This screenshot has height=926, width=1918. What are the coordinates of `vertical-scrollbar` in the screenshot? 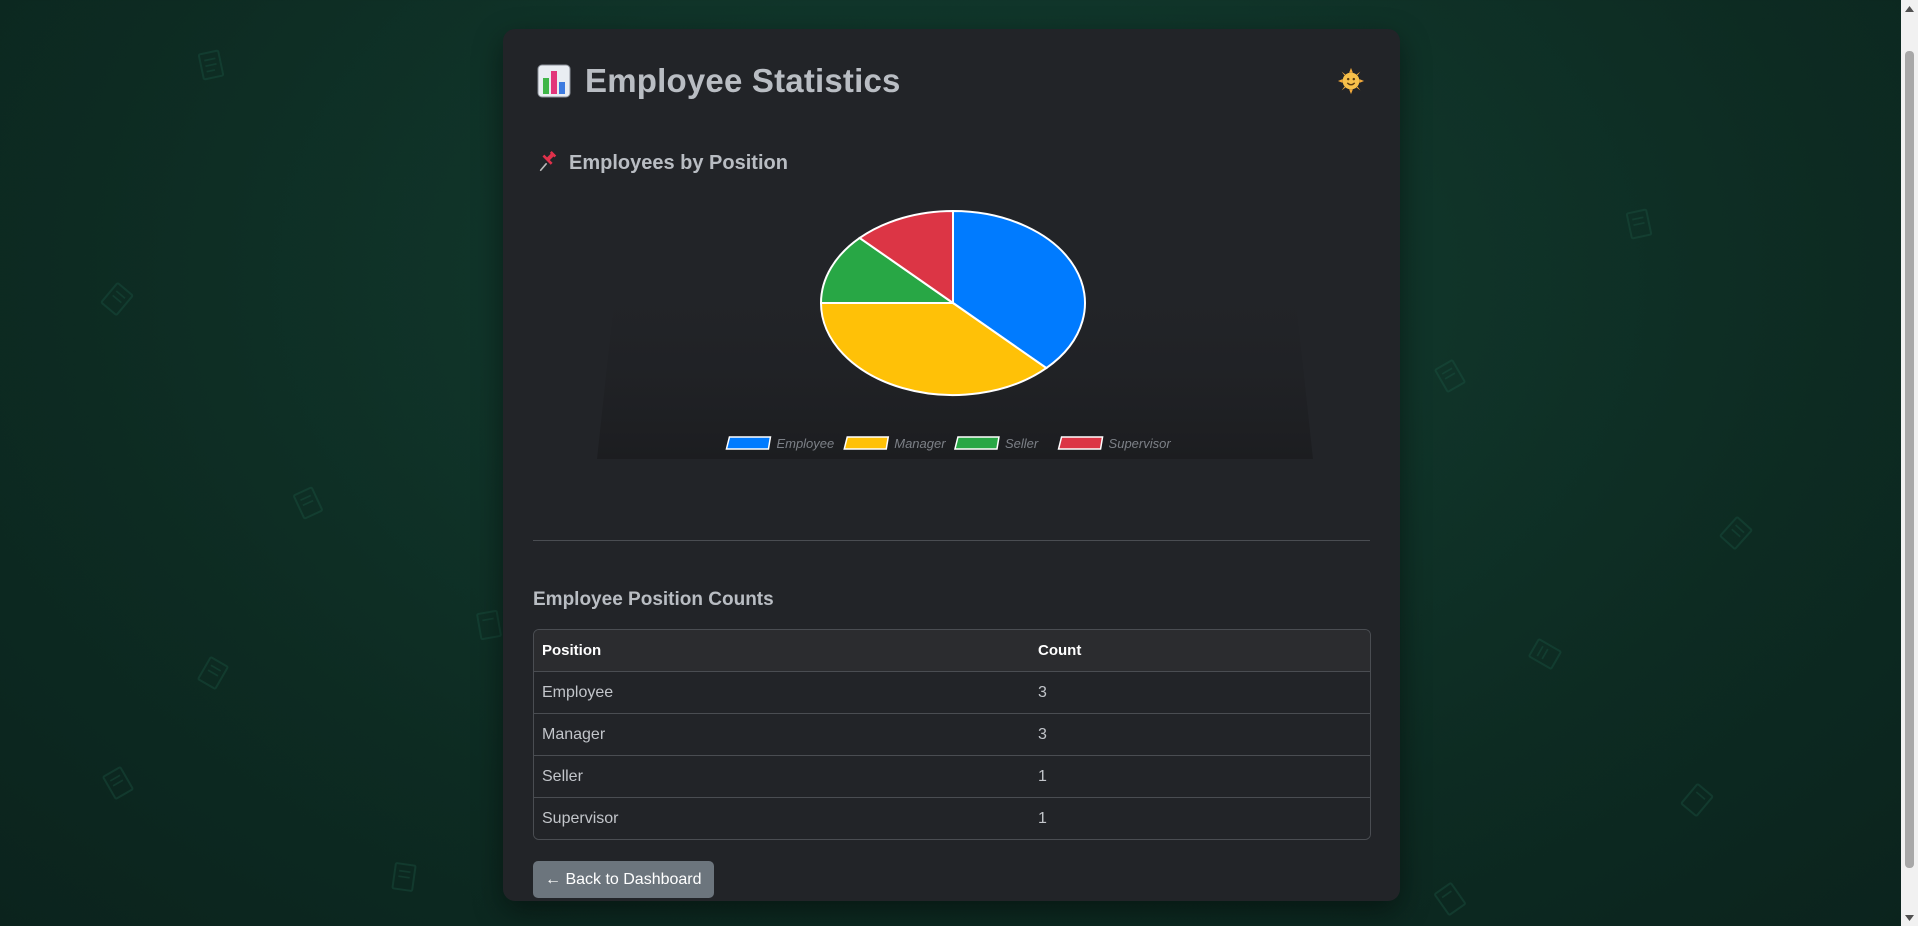 It's located at (1909, 463).